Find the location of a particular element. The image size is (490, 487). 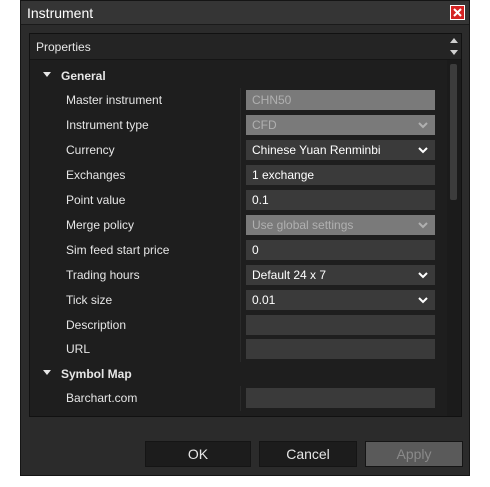

properties-title: Properties is located at coordinates (63, 47).